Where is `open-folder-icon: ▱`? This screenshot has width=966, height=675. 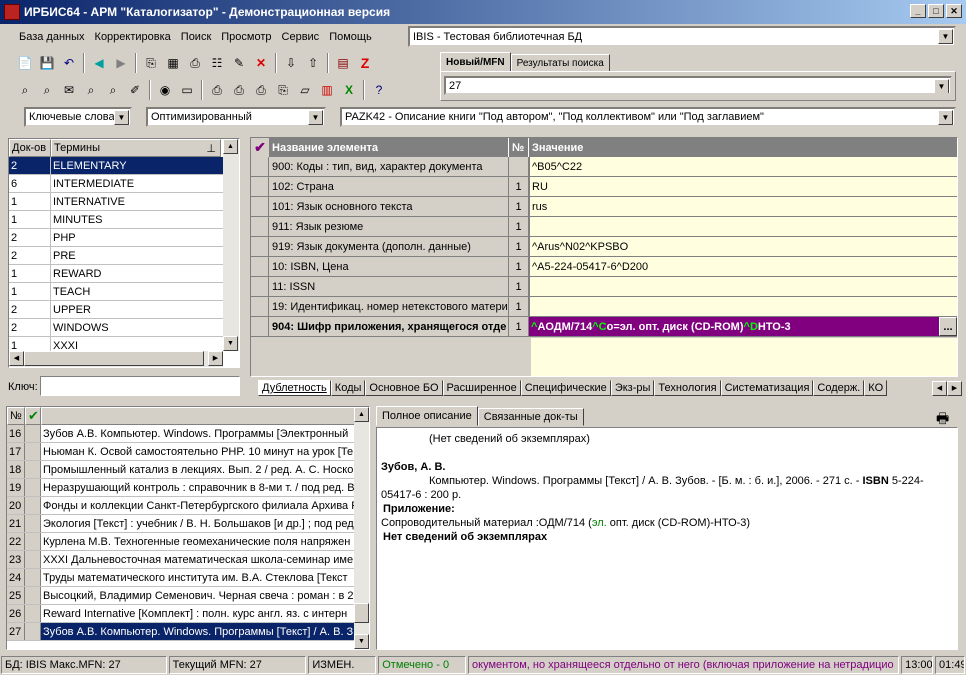 open-folder-icon: ▱ is located at coordinates (305, 90).